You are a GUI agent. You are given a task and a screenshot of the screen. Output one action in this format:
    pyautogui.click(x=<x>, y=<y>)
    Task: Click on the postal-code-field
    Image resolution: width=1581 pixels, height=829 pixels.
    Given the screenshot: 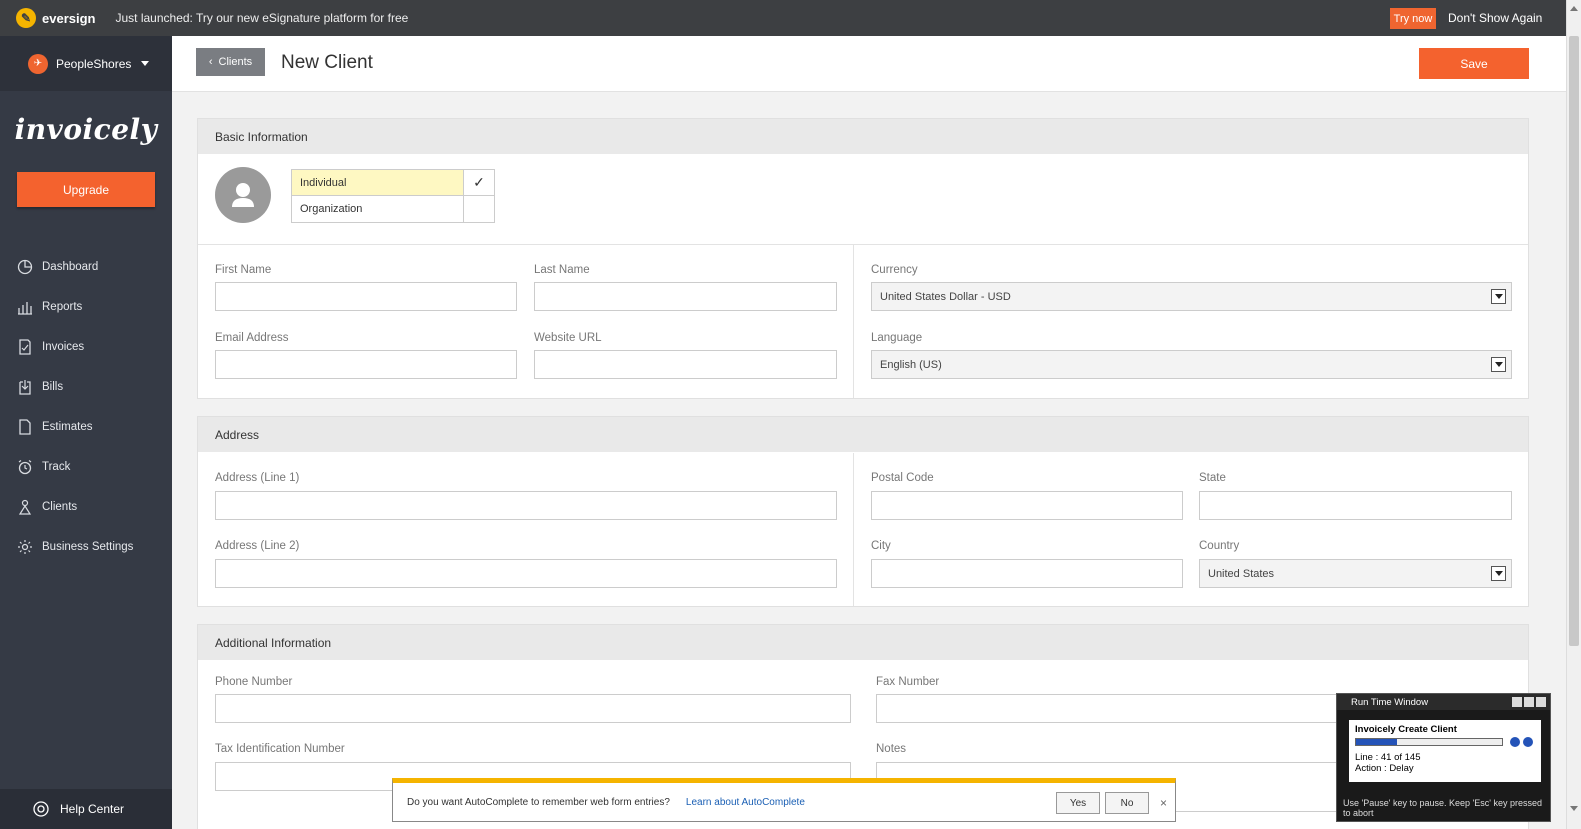 What is the action you would take?
    pyautogui.click(x=1027, y=505)
    